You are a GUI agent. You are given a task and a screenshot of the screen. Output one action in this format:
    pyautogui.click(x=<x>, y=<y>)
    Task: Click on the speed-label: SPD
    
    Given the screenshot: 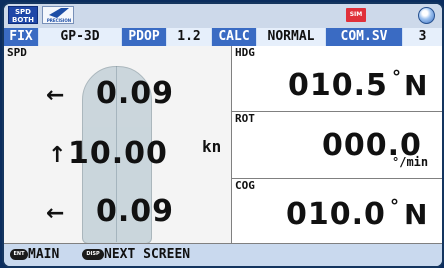 What is the action you would take?
    pyautogui.click(x=17, y=52)
    